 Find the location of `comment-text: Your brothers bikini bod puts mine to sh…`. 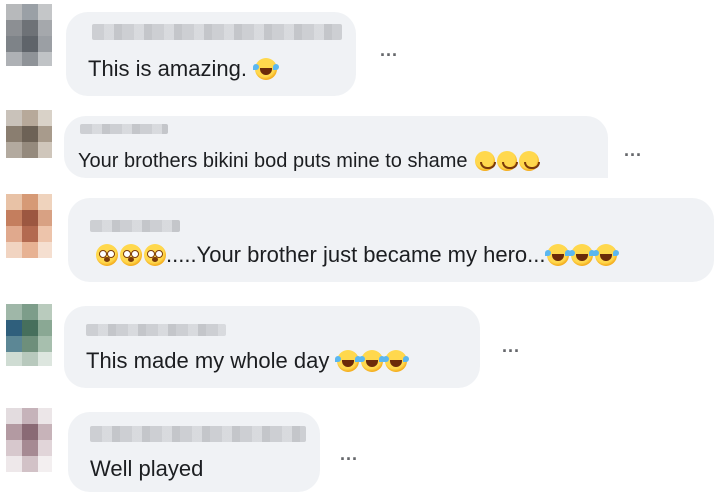

comment-text: Your brothers bikini bod puts mine to sh… is located at coordinates (309, 161).